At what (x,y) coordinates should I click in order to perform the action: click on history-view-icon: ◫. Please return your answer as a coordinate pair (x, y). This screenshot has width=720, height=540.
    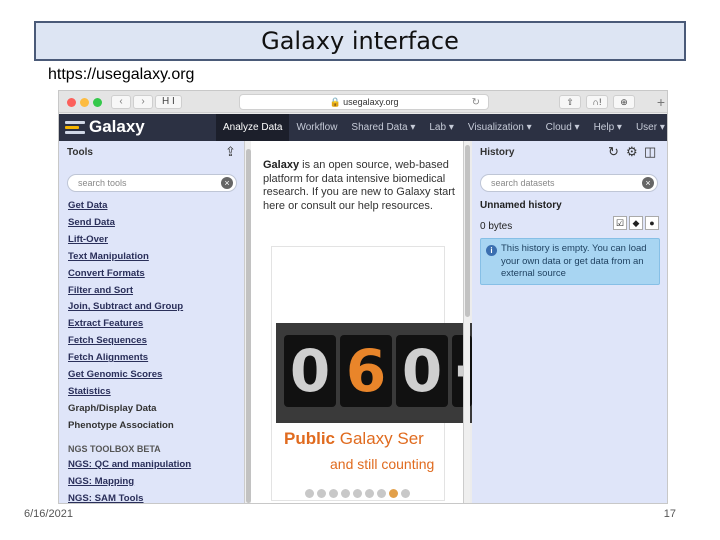
    Looking at the image, I should click on (650, 152).